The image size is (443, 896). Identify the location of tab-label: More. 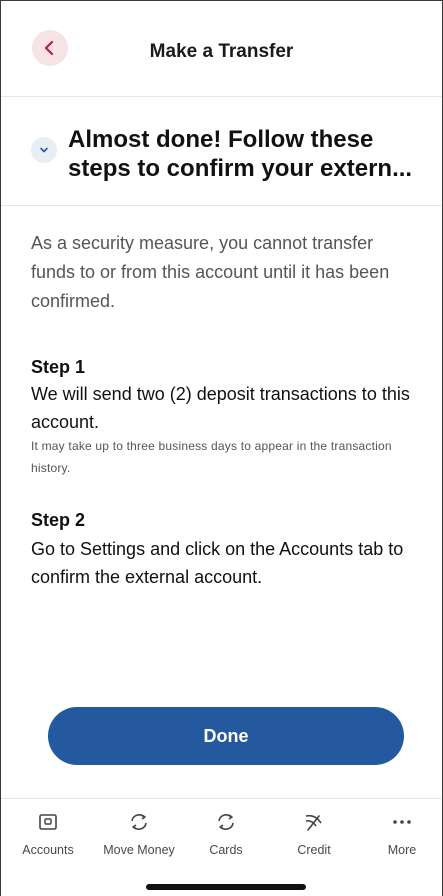
(402, 850).